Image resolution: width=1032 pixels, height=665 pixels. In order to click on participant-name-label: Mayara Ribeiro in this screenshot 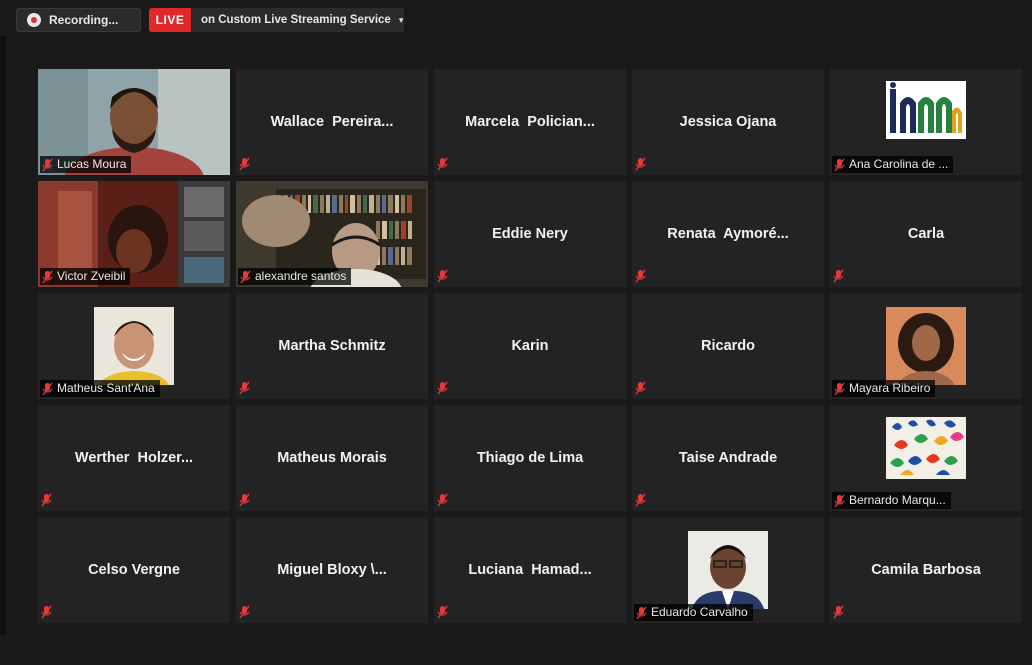, I will do `click(884, 388)`.